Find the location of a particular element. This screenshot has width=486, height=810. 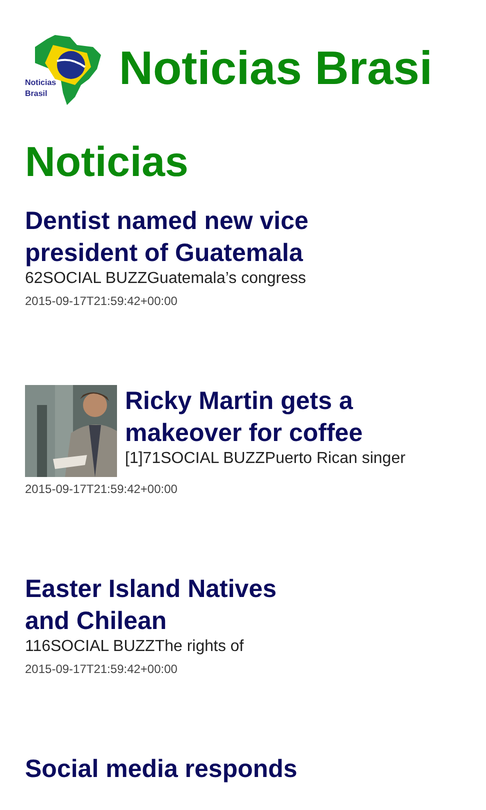

article-snippet: 116SOCIAL BUZZThe rights of is located at coordinates (135, 647).